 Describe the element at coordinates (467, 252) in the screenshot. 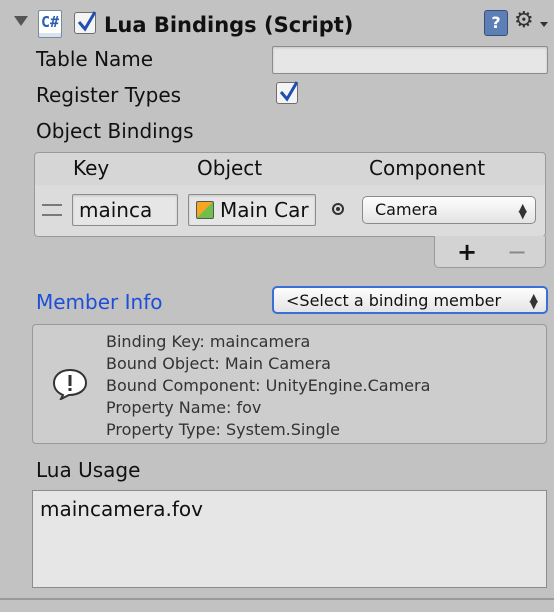

I see `add-binding-button: +` at that location.